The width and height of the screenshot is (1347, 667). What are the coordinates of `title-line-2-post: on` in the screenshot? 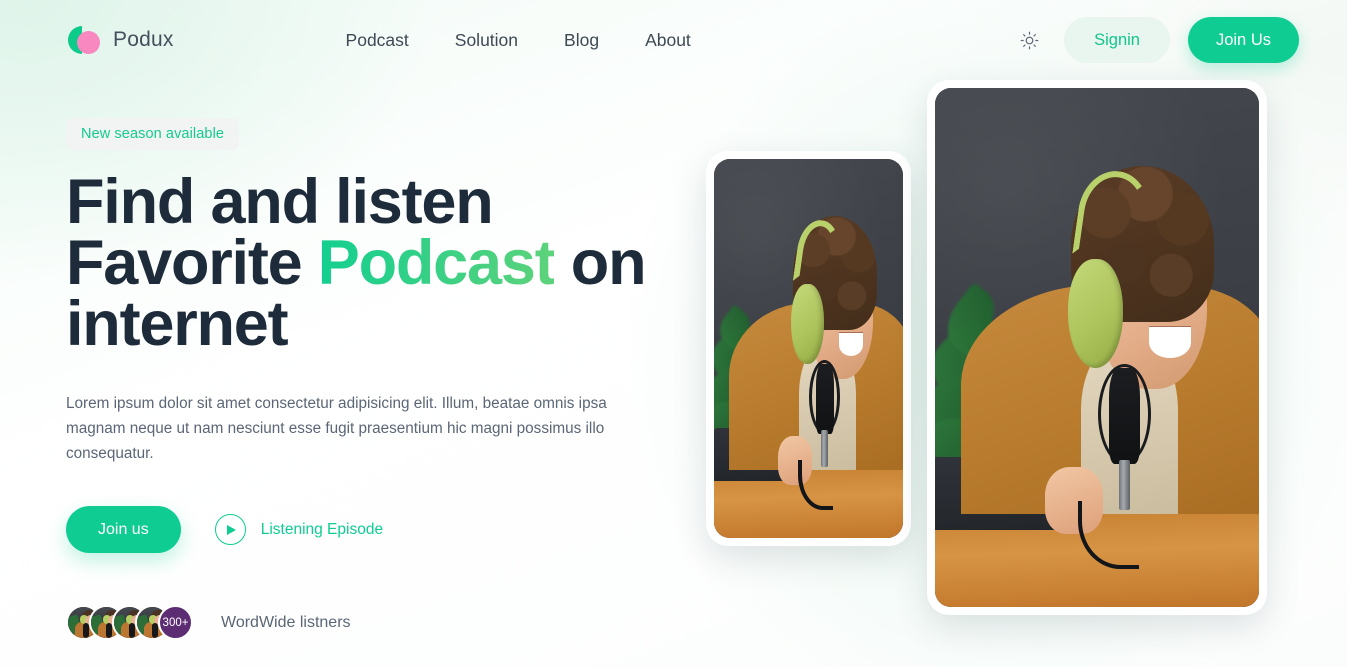 It's located at (600, 263).